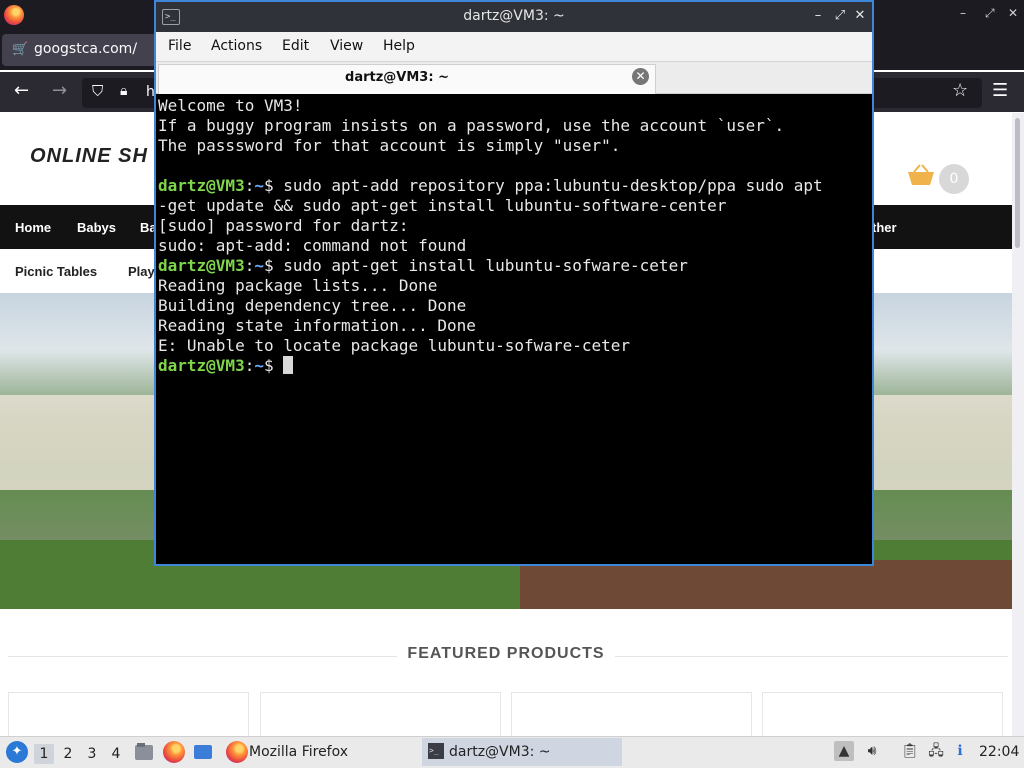 The width and height of the screenshot is (1024, 768). What do you see at coordinates (1000, 91) in the screenshot?
I see `hamburger-menu-icon: ☰` at bounding box center [1000, 91].